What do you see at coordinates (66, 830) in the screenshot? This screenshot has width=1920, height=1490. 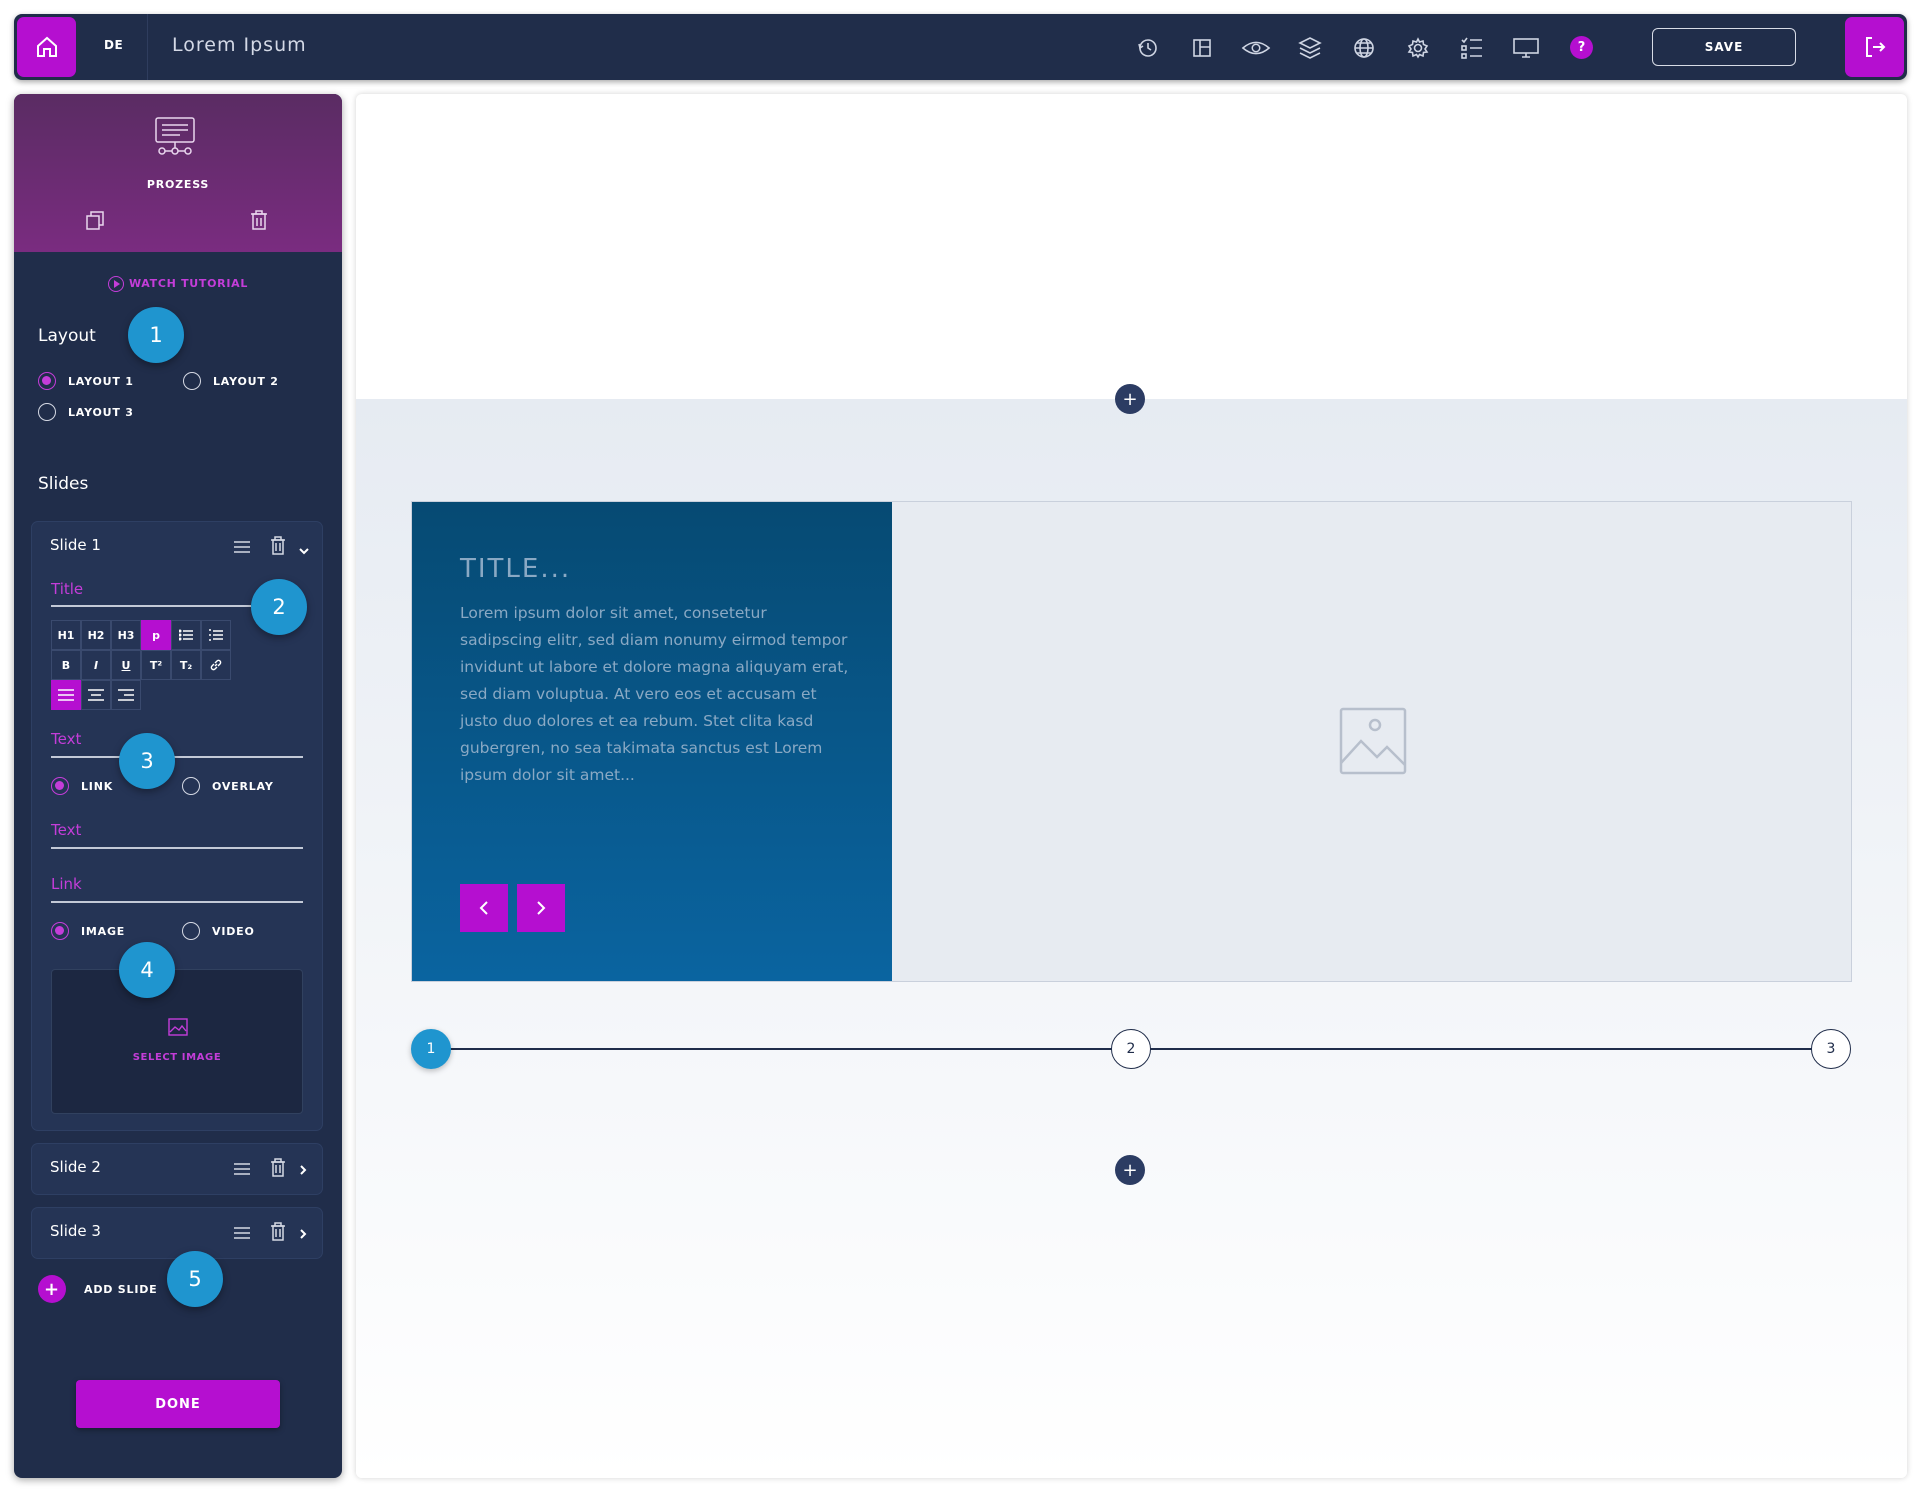 I see `link-text-label: Text` at bounding box center [66, 830].